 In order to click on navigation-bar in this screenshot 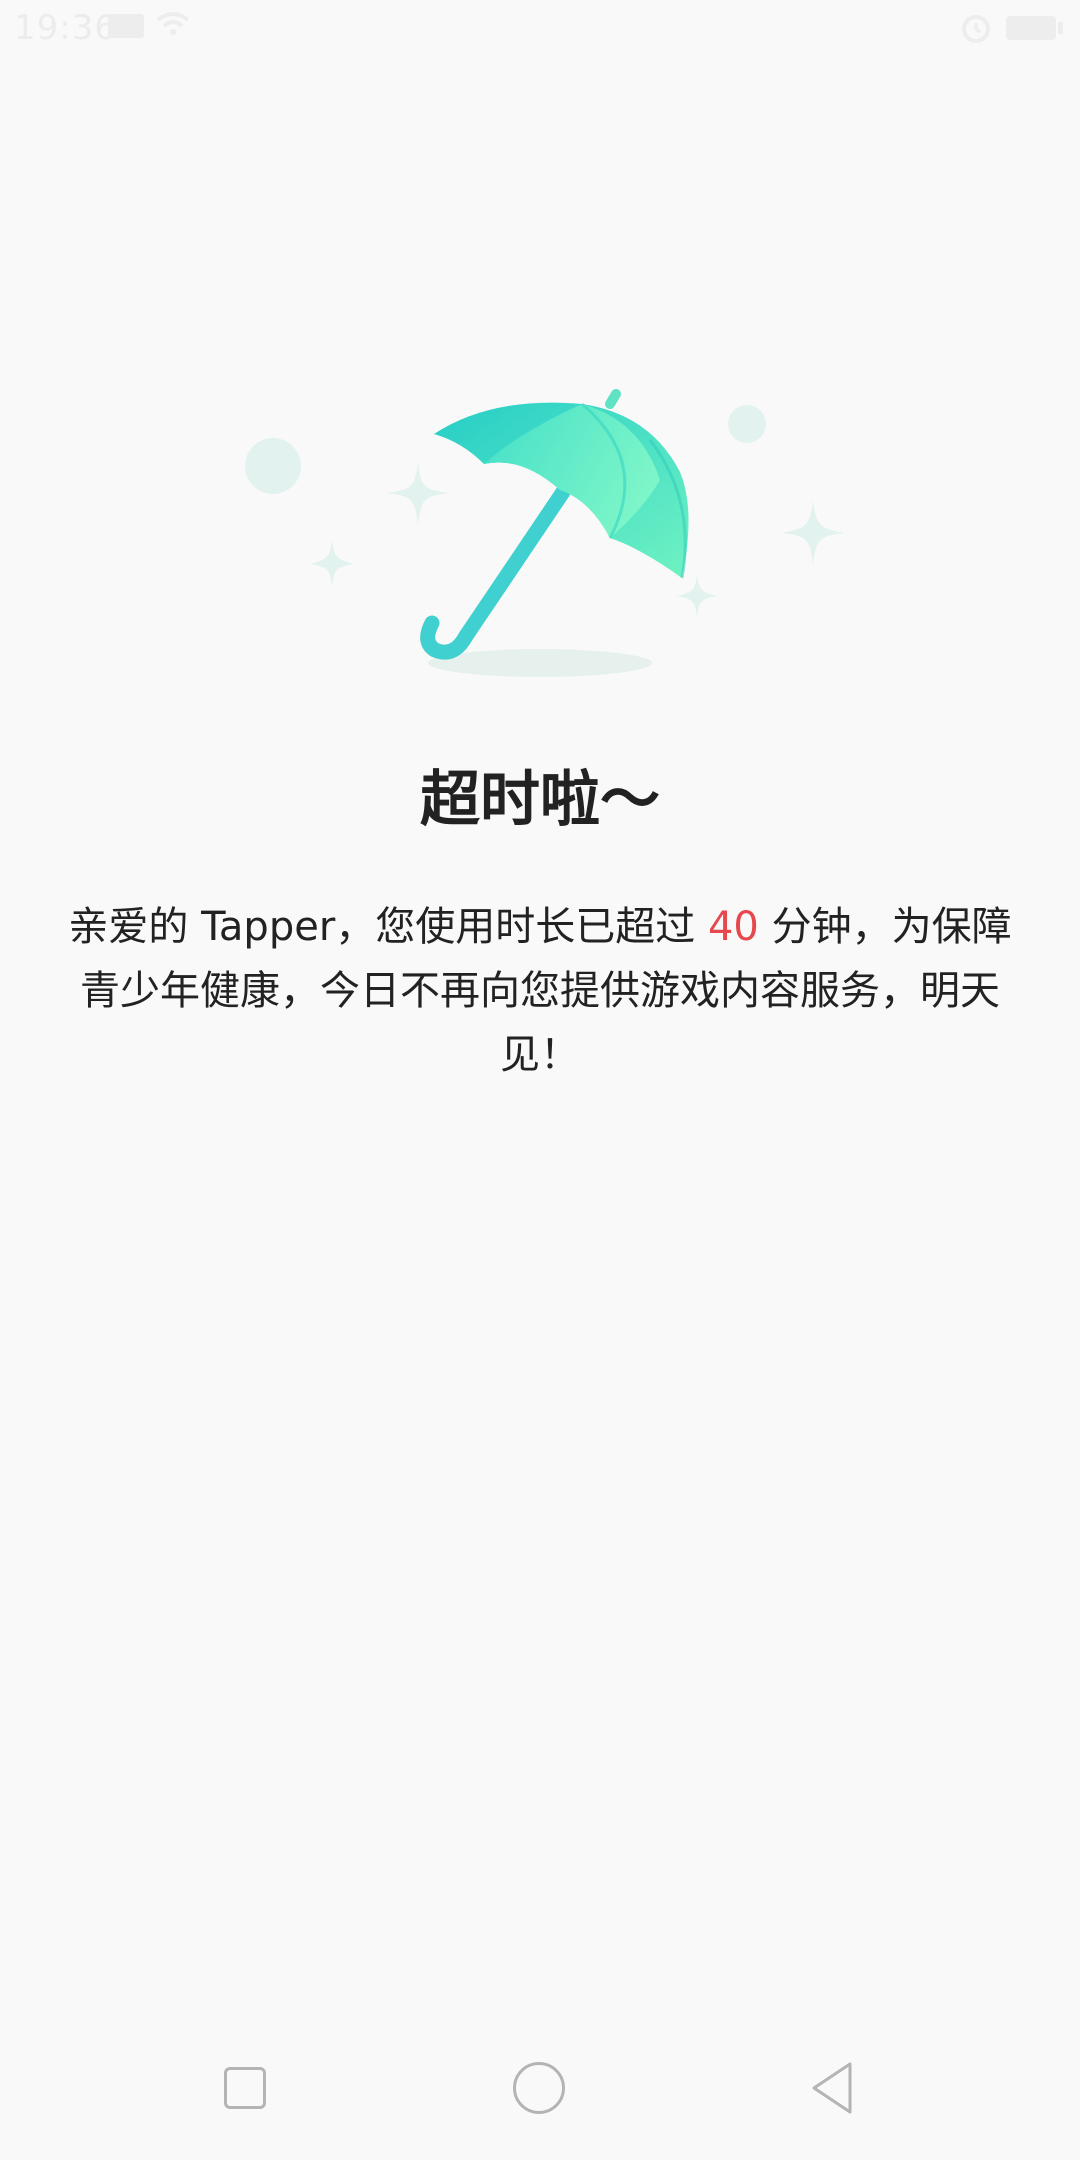, I will do `click(540, 2098)`.